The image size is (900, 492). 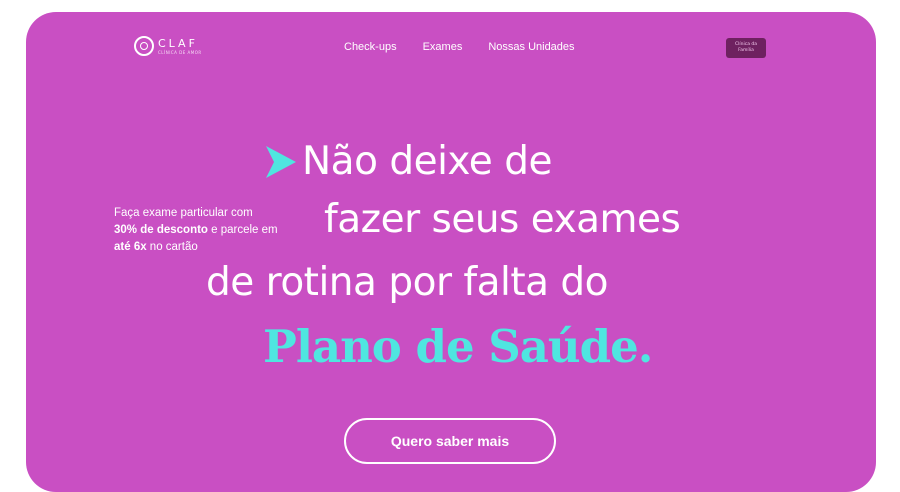 What do you see at coordinates (746, 48) in the screenshot?
I see `header-cta-button: Clínica da Família` at bounding box center [746, 48].